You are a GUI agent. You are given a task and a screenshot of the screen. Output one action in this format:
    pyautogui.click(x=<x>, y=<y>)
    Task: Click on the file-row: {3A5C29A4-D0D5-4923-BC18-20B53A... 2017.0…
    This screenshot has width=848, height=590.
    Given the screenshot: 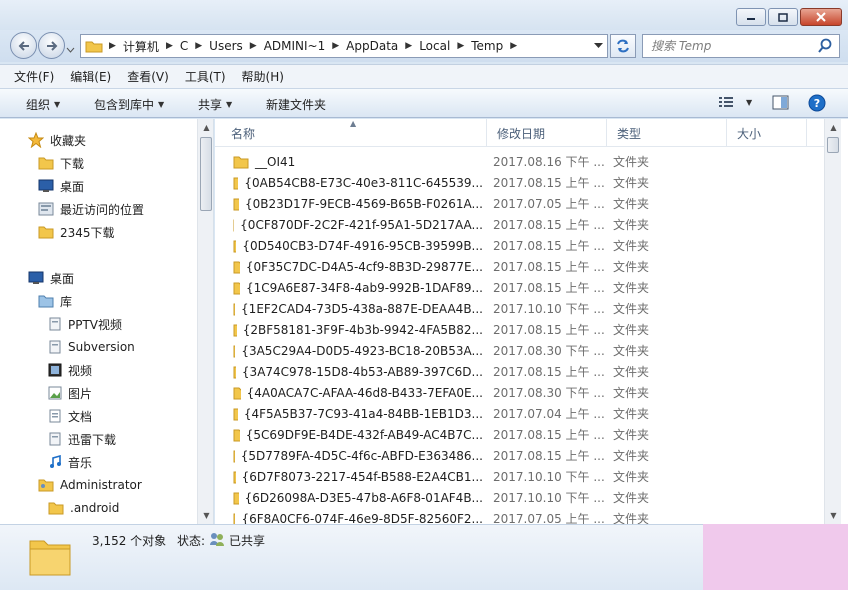 What is the action you would take?
    pyautogui.click(x=522, y=350)
    